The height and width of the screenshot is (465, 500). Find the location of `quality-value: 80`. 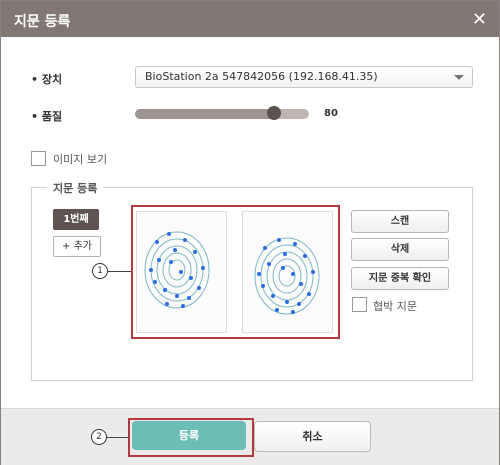

quality-value: 80 is located at coordinates (331, 113).